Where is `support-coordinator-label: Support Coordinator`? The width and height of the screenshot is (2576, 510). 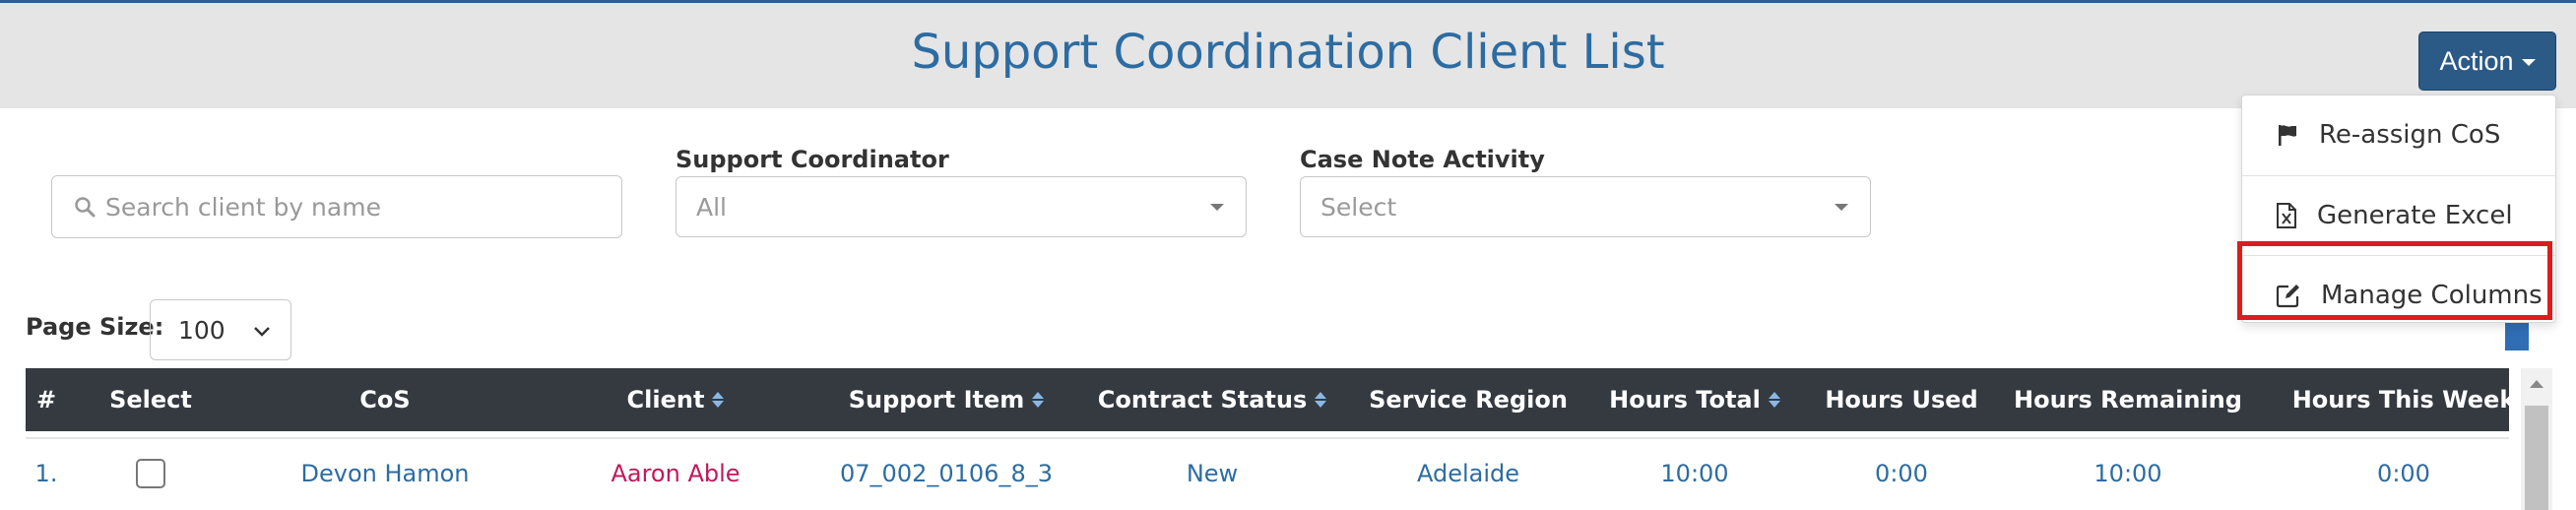 support-coordinator-label: Support Coordinator is located at coordinates (812, 159).